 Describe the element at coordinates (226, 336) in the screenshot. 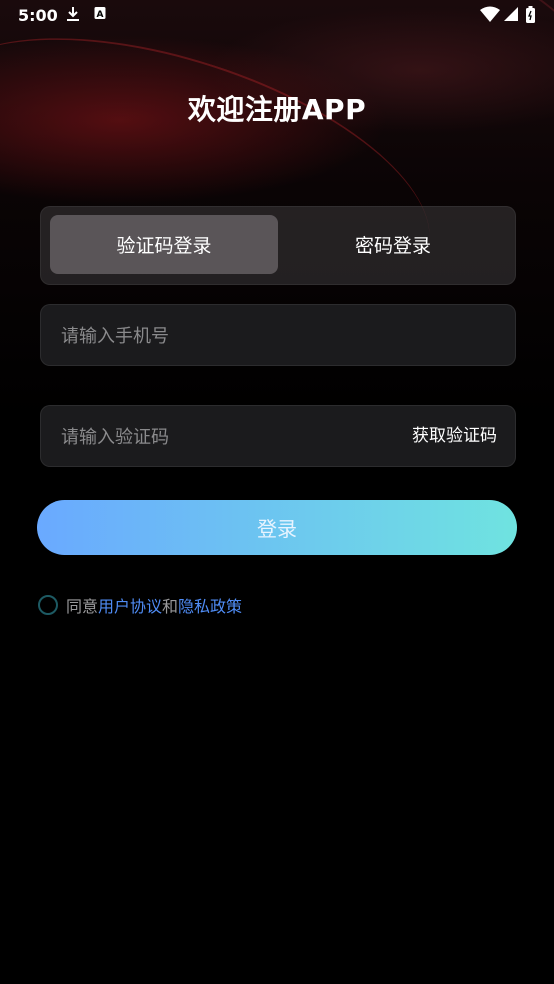

I see `phone-input` at that location.